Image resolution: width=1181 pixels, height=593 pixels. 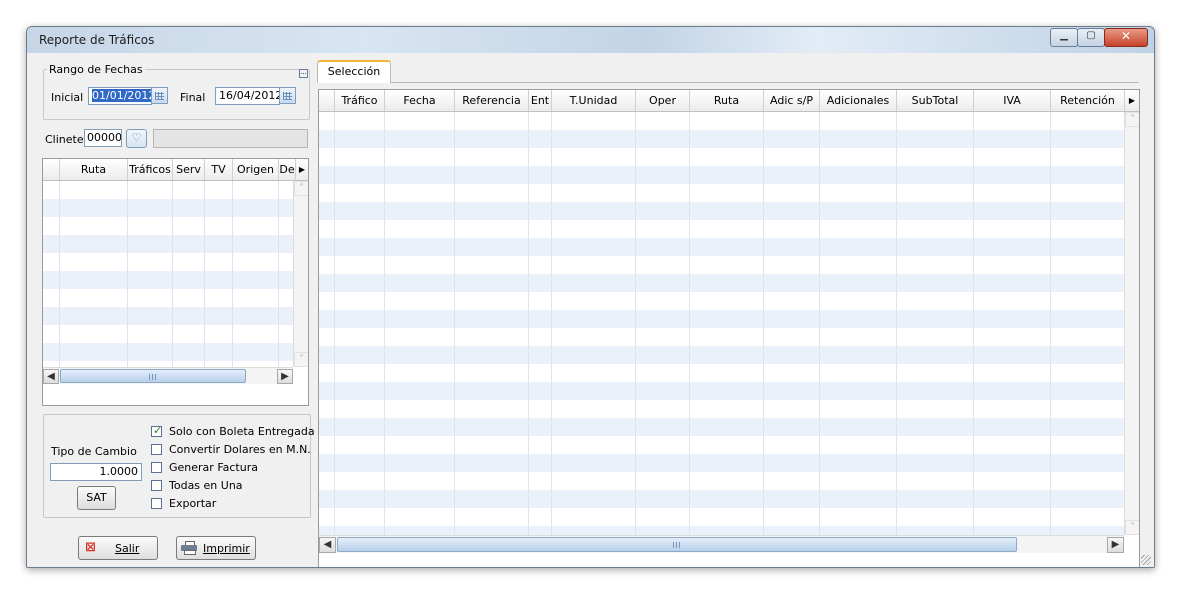 What do you see at coordinates (858, 100) in the screenshot?
I see `selection-col-adicionales: Adicionales` at bounding box center [858, 100].